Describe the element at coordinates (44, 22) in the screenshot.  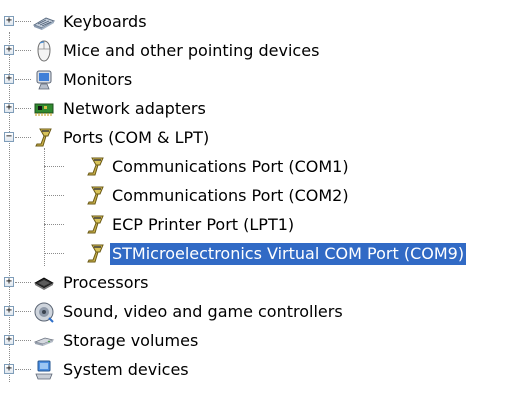
I see `keyboard-icon` at that location.